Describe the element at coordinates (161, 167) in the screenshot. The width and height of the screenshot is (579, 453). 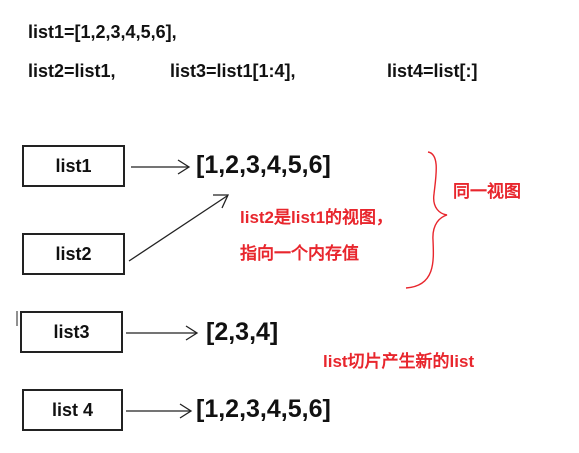
I see `arrow-list1` at that location.